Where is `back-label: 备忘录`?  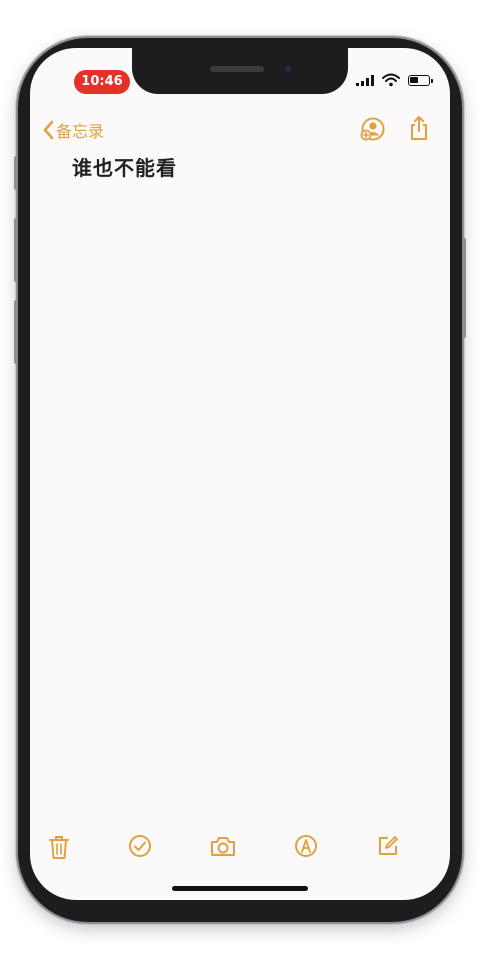
back-label: 备忘录 is located at coordinates (80, 131).